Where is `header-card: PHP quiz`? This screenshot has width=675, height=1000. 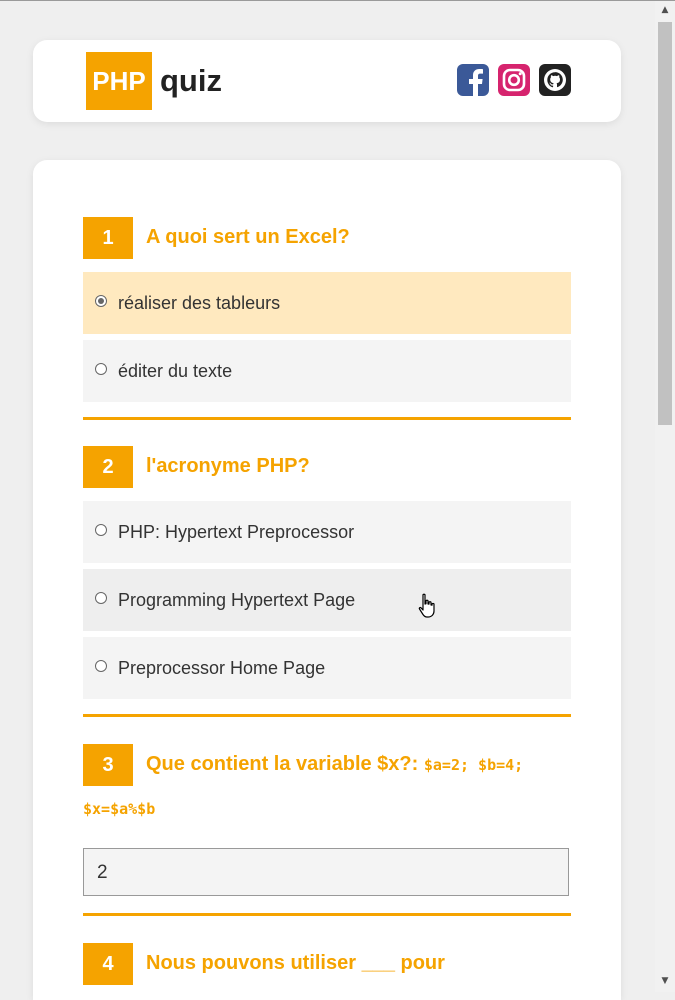 header-card: PHP quiz is located at coordinates (327, 81).